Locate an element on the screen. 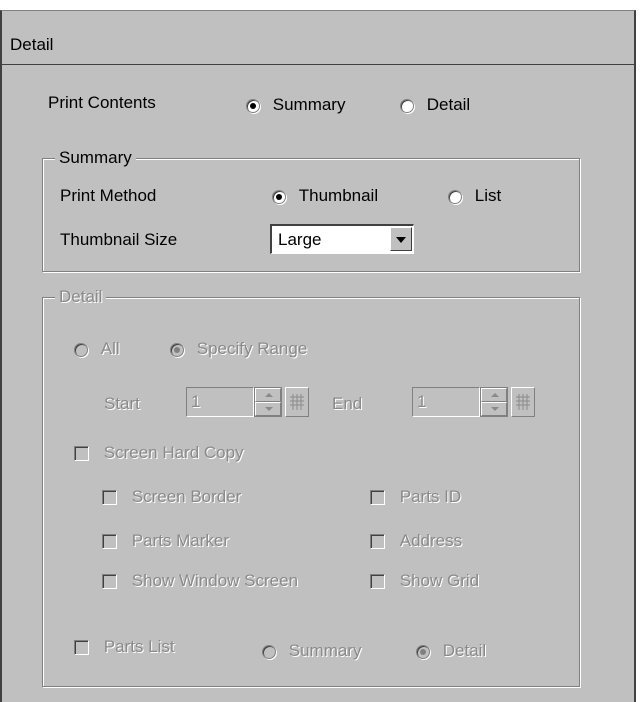 The height and width of the screenshot is (702, 640). screen-border-checkbox: Screen Border is located at coordinates (171, 497).